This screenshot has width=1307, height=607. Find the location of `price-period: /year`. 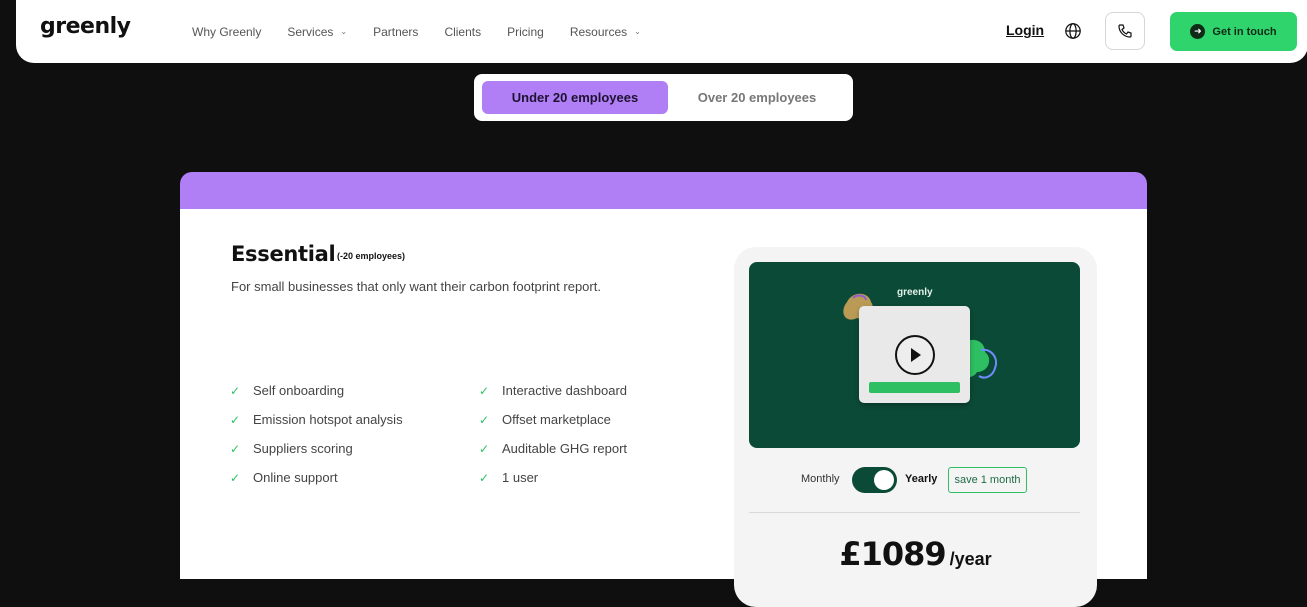

price-period: /year is located at coordinates (970, 559).